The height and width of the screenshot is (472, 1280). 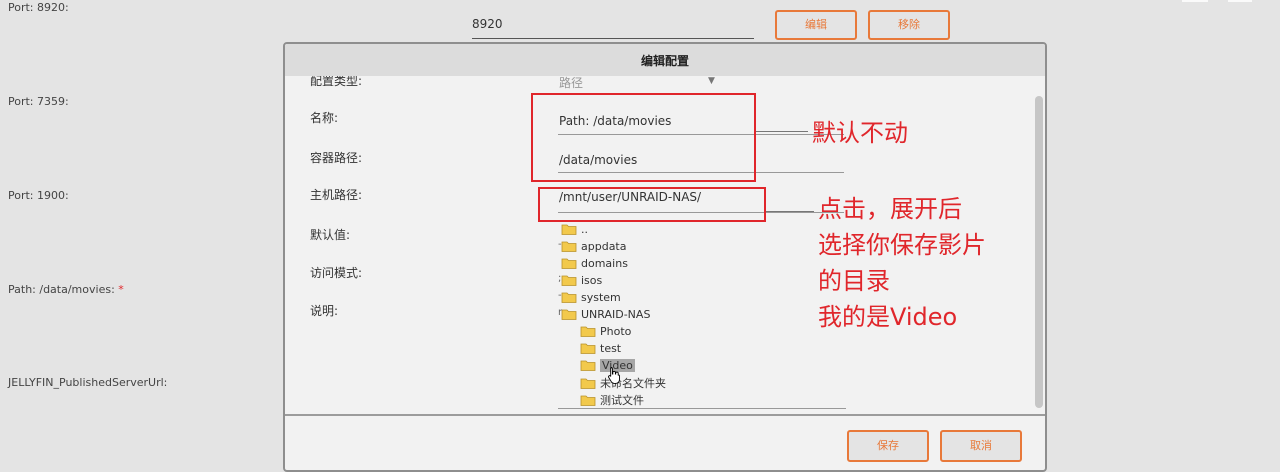 I want to click on tree-item-unraid-nas: UNRAID-NAS, so click(x=605, y=315).